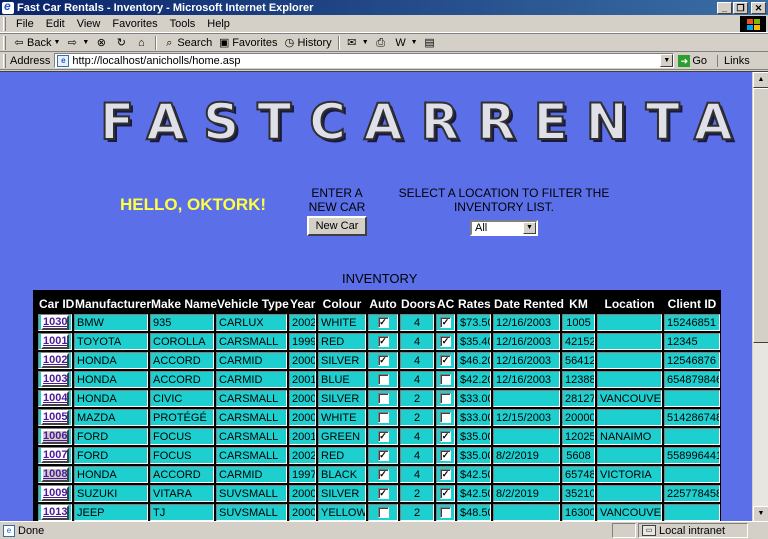  What do you see at coordinates (113, 303) in the screenshot?
I see `column-header: Manufacturer` at bounding box center [113, 303].